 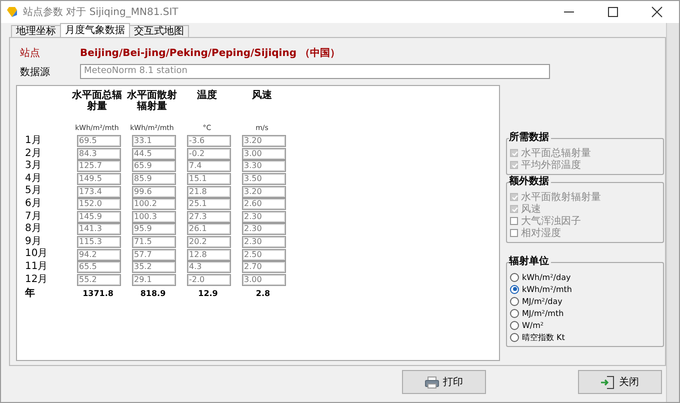 I want to click on radio-label: W/m², so click(x=533, y=325).